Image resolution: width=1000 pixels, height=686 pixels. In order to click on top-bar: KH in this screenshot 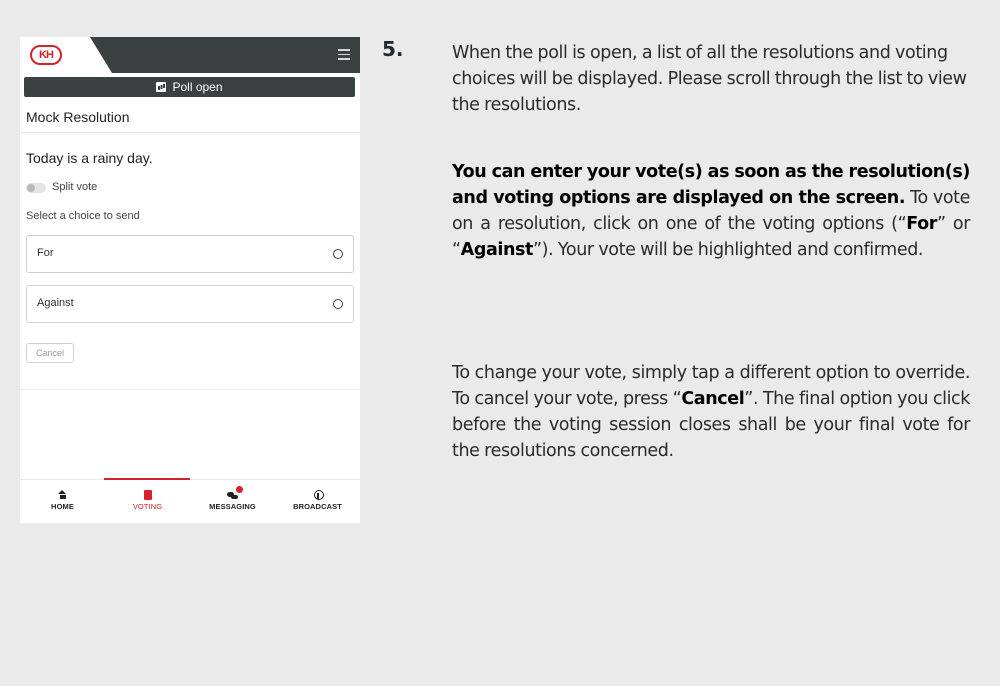, I will do `click(190, 55)`.